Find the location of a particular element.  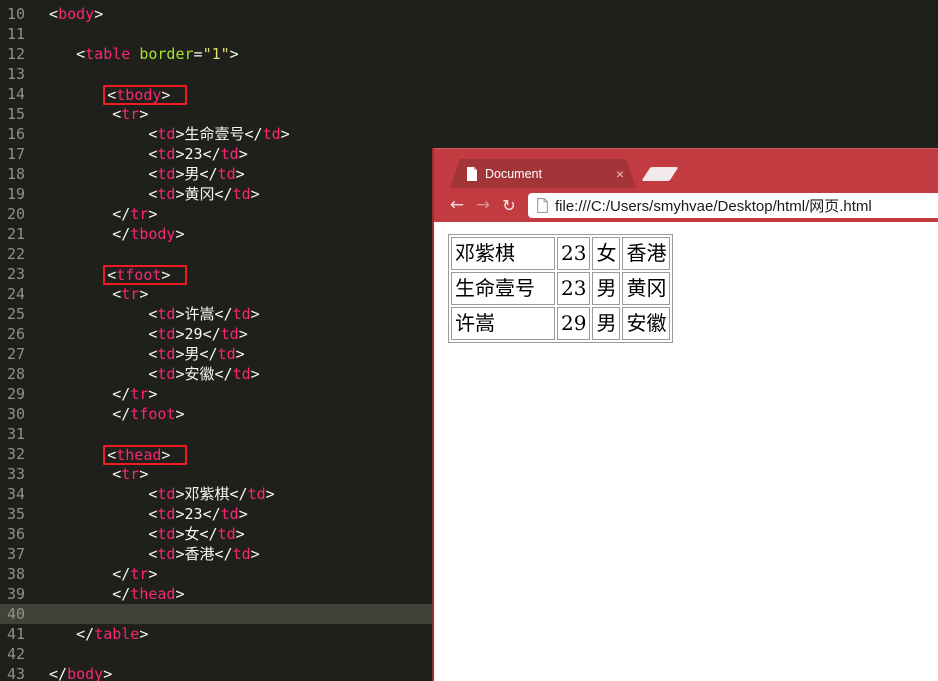

annotation-box: <tbody> is located at coordinates (145, 94).